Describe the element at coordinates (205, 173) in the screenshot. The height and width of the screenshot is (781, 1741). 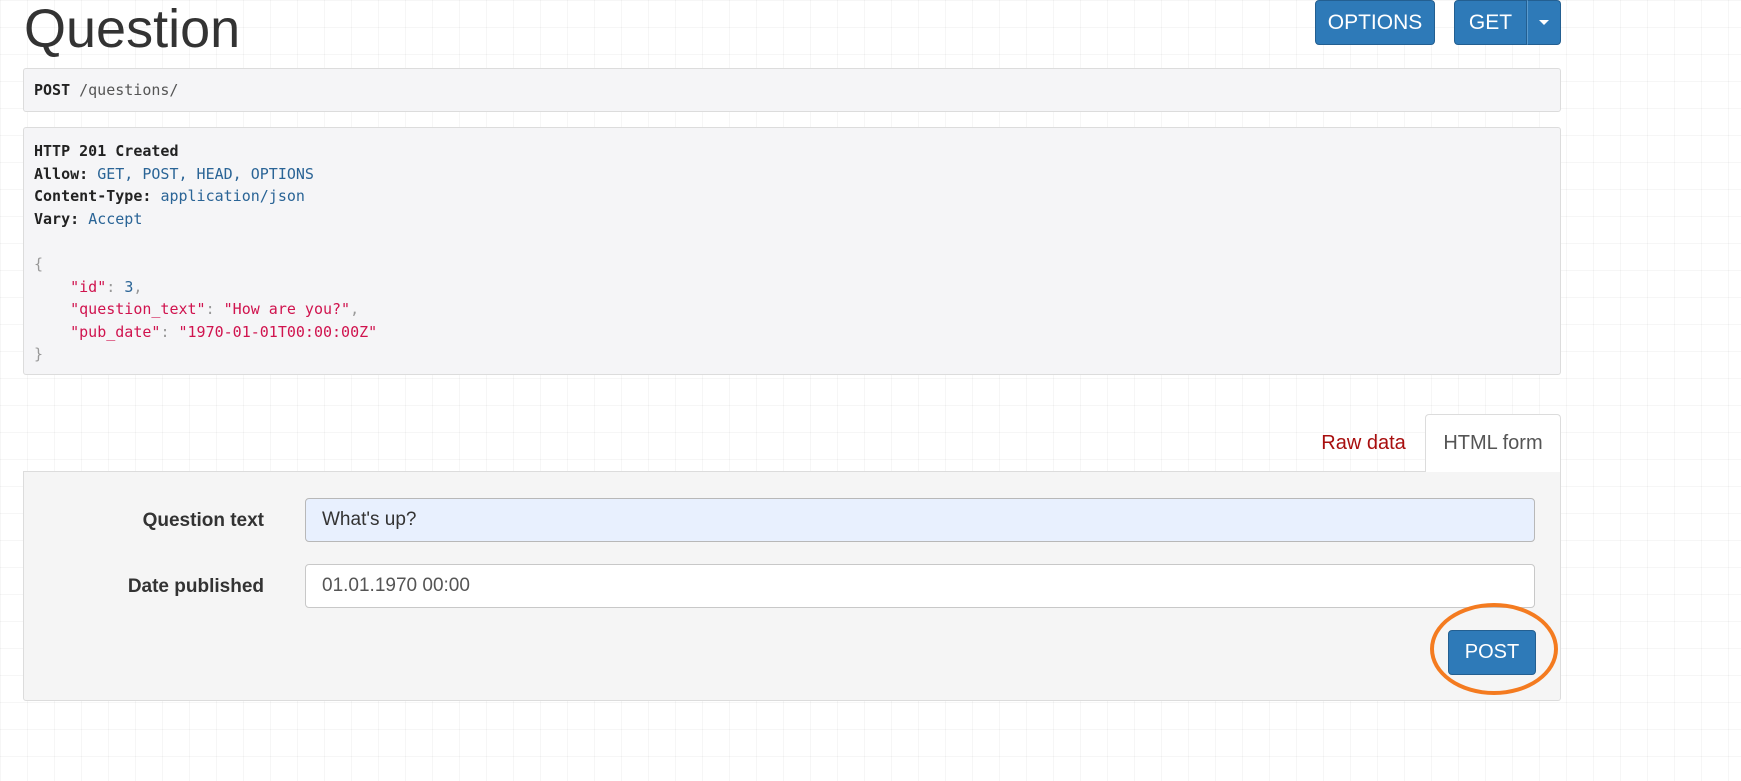
I see `header-allow-value: GET, POST, HEAD, OPTIONS` at that location.